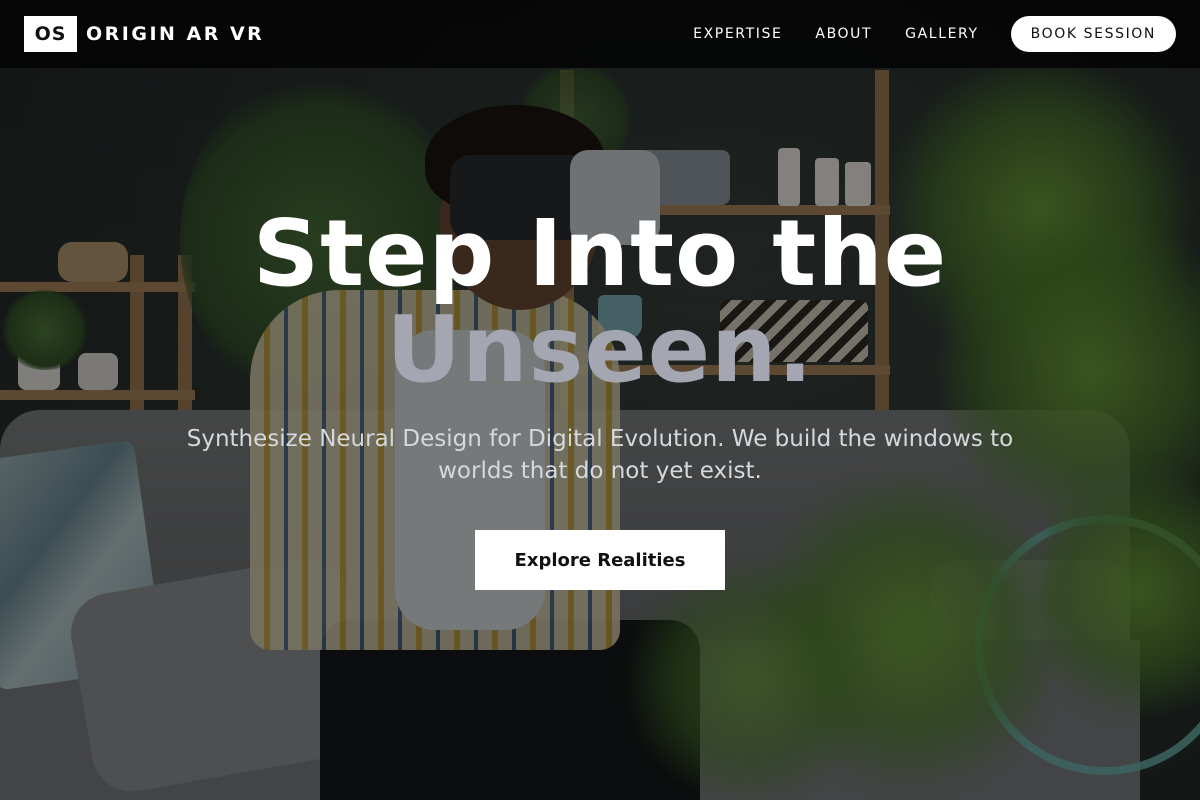  Describe the element at coordinates (843, 34) in the screenshot. I see `nav-link-about: ABOUT` at that location.